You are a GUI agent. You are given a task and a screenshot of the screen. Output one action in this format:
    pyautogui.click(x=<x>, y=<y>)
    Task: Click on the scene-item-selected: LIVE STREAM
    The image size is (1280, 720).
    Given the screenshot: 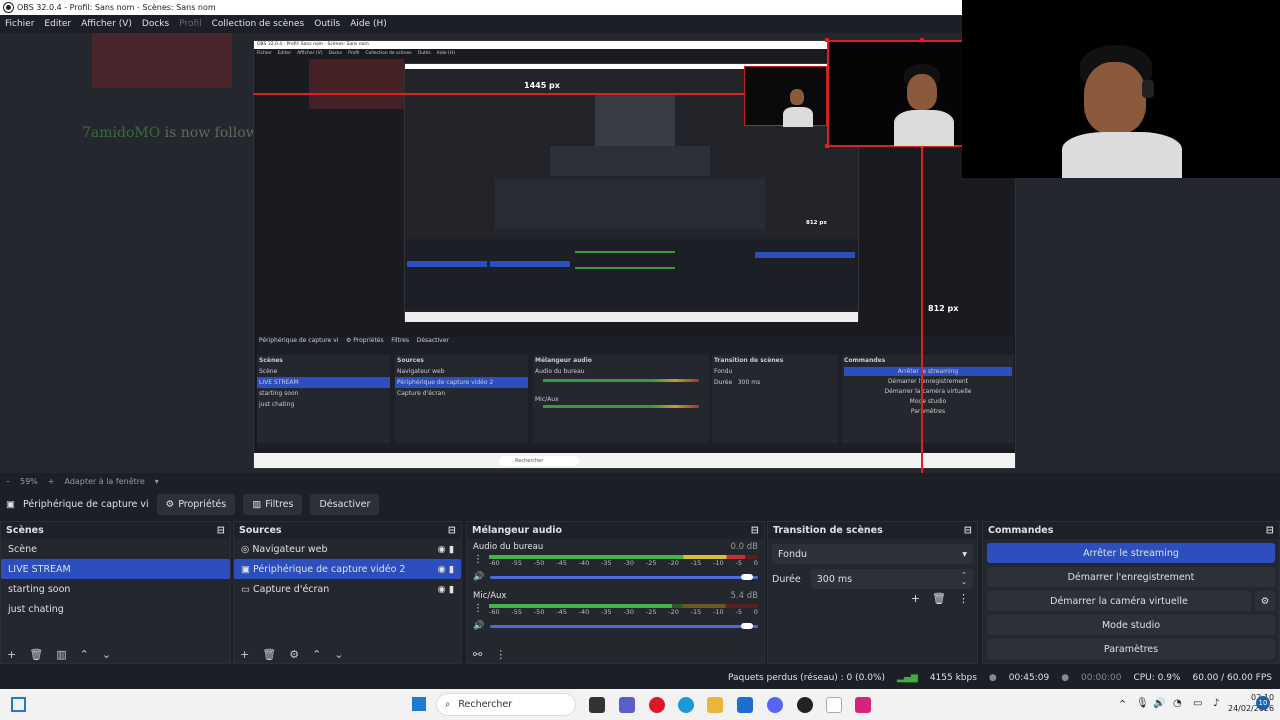 What is the action you would take?
    pyautogui.click(x=115, y=569)
    